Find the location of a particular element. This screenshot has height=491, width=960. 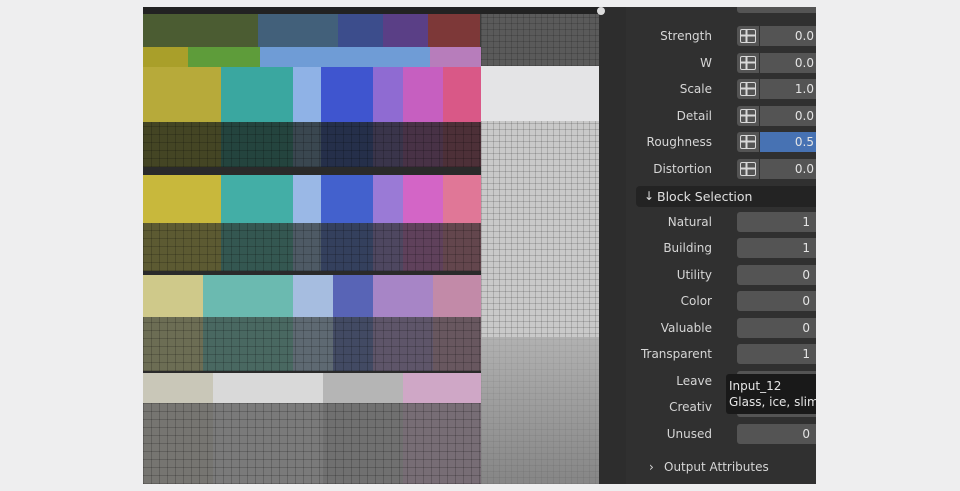

property-label: Utility is located at coordinates (694, 275).